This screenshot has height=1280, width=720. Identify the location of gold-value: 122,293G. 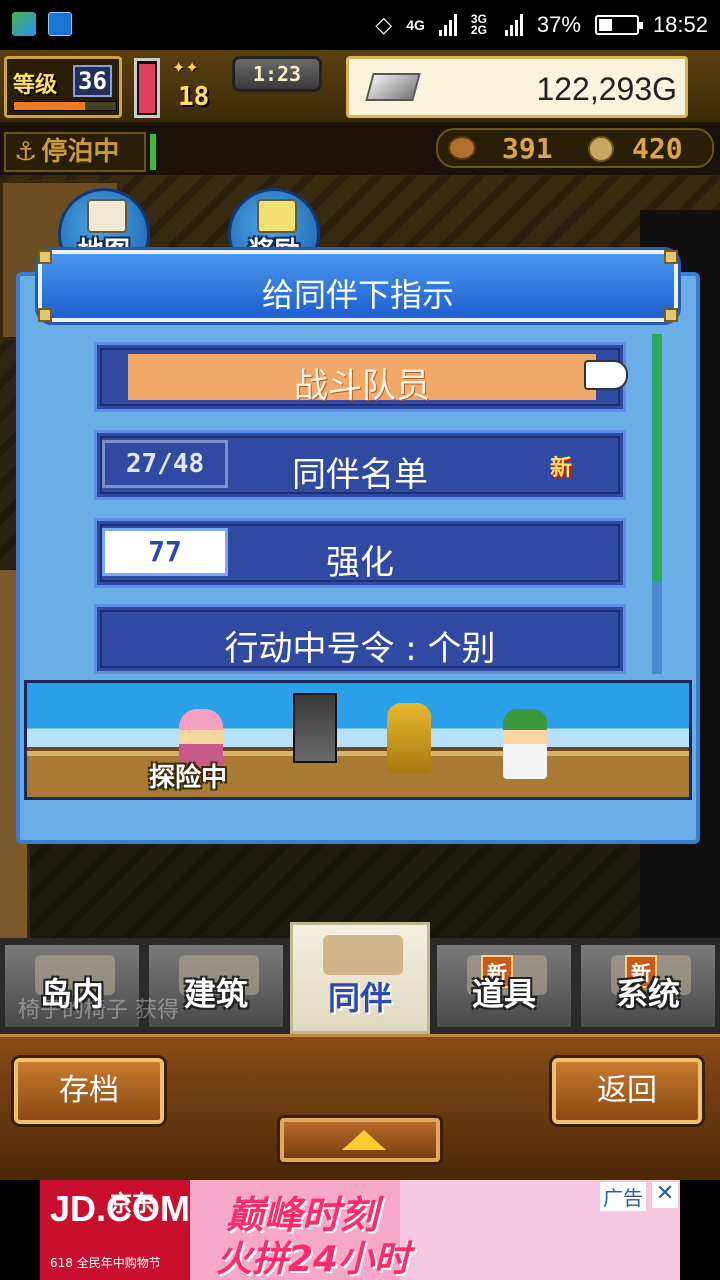
(606, 89).